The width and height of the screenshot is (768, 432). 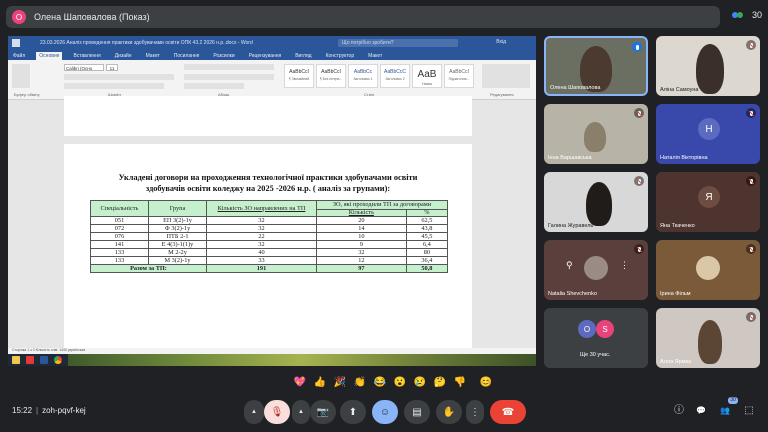 What do you see at coordinates (301, 412) in the screenshot?
I see `video-options-button: ▲` at bounding box center [301, 412].